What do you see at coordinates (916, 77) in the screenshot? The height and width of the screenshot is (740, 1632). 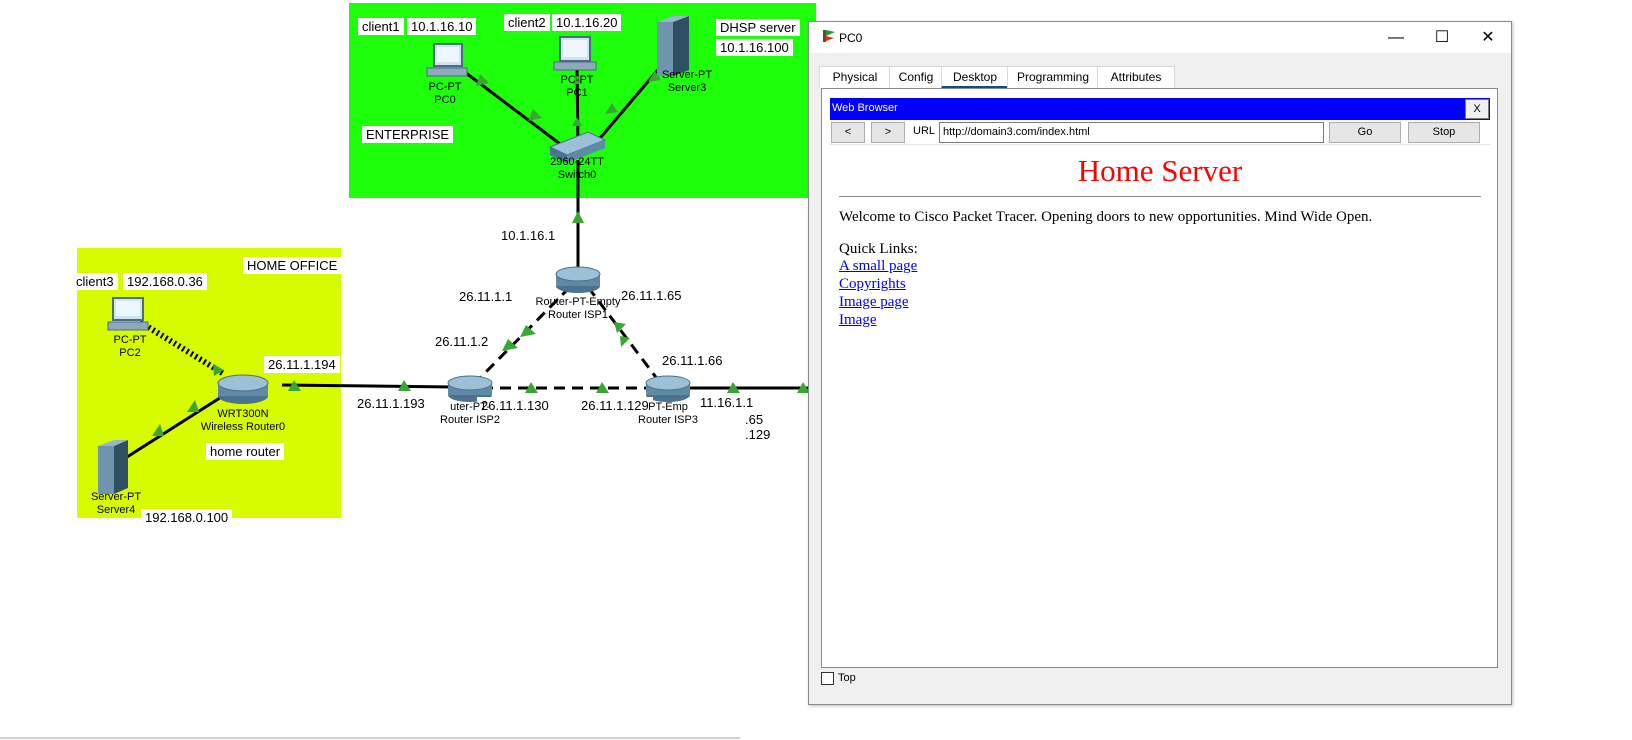 I see `tab-config: Config` at bounding box center [916, 77].